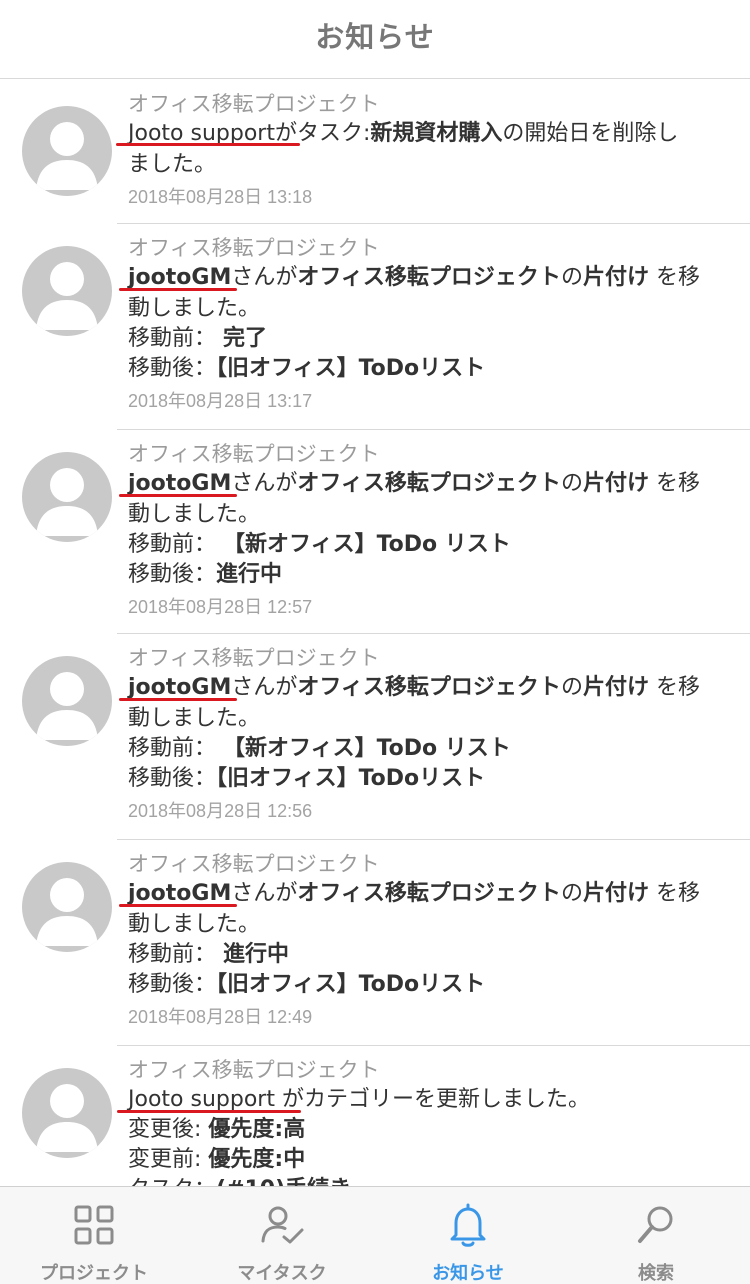 This screenshot has width=750, height=1284. Describe the element at coordinates (94, 1273) in the screenshot. I see `tab-label: プロジェクト` at that location.